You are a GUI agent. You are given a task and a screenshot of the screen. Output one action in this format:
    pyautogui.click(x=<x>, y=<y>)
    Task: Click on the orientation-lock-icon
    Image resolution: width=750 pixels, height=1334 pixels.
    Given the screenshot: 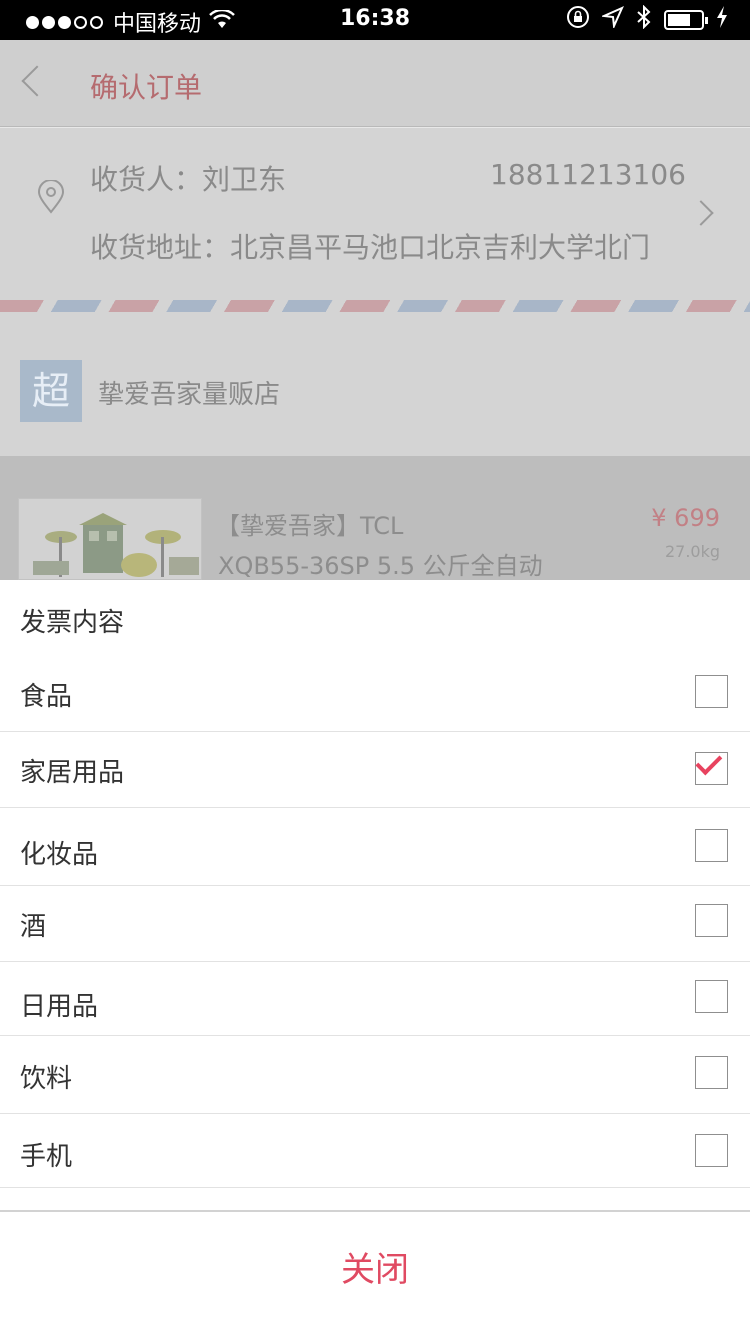 What is the action you would take?
    pyautogui.click(x=578, y=19)
    